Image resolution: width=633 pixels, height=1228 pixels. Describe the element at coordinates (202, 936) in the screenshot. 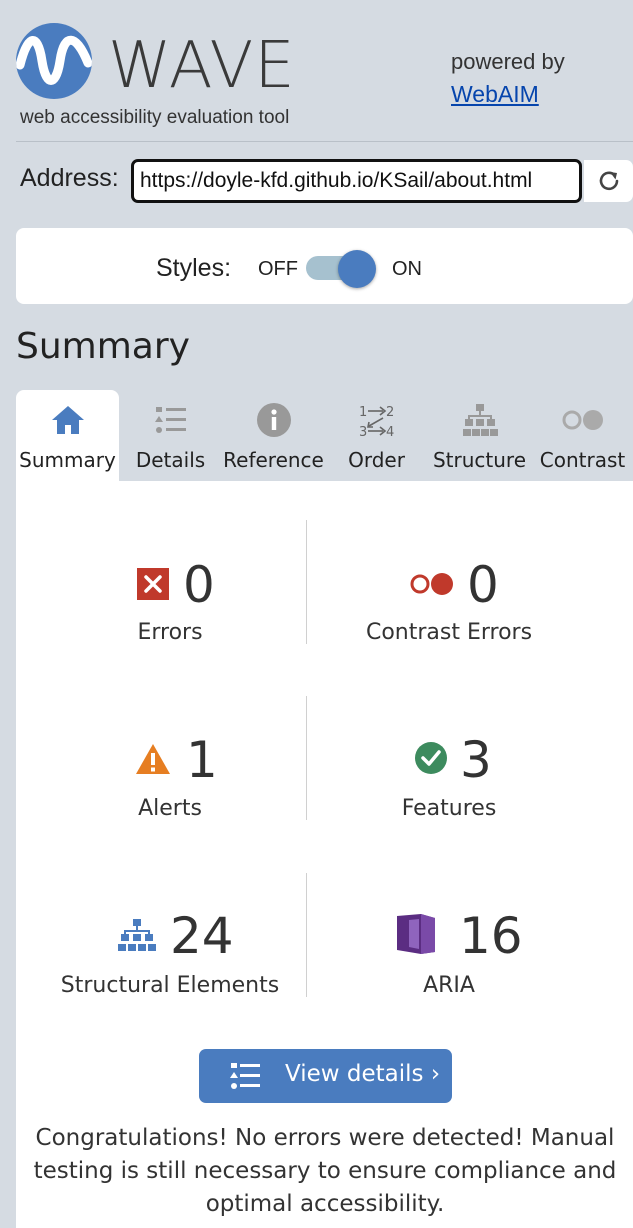

I see `structural-count: 24` at that location.